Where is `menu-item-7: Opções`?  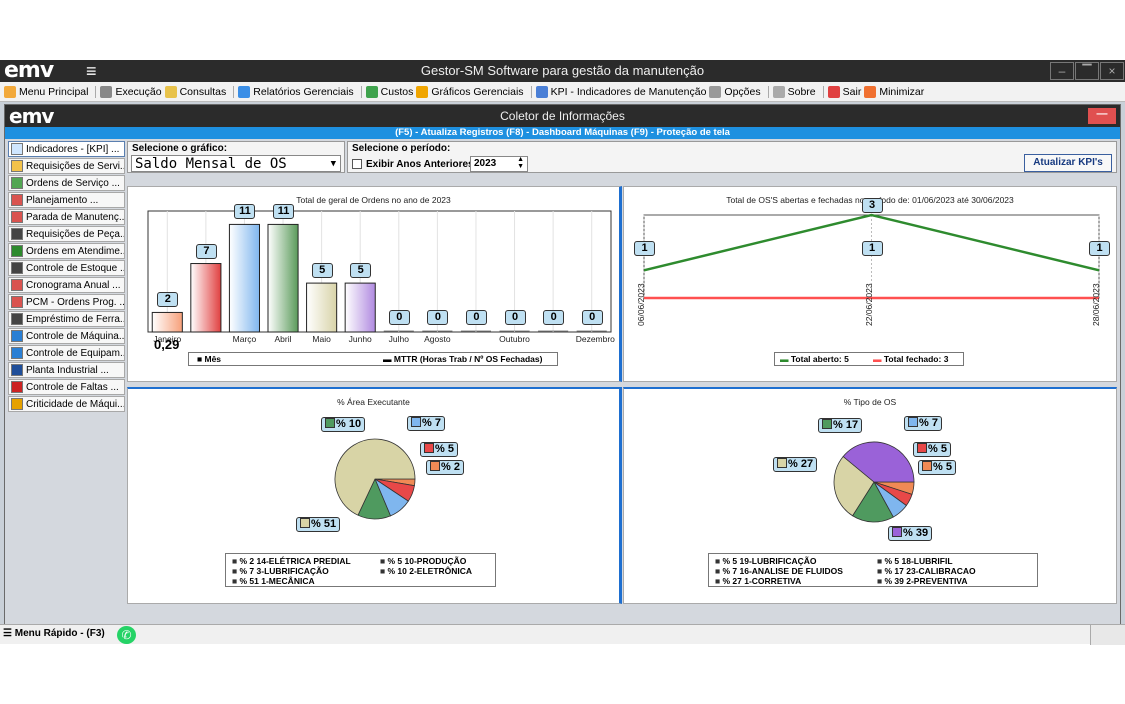
menu-item-7: Opções is located at coordinates (735, 91).